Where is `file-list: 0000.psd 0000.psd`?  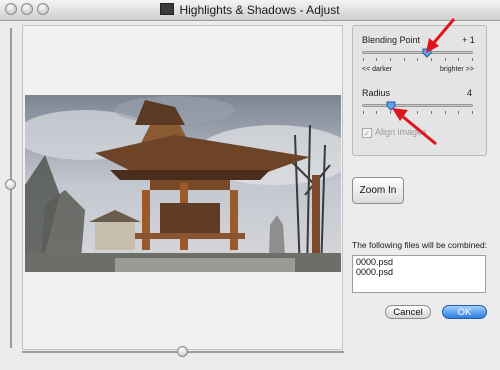 file-list: 0000.psd 0000.psd is located at coordinates (419, 274).